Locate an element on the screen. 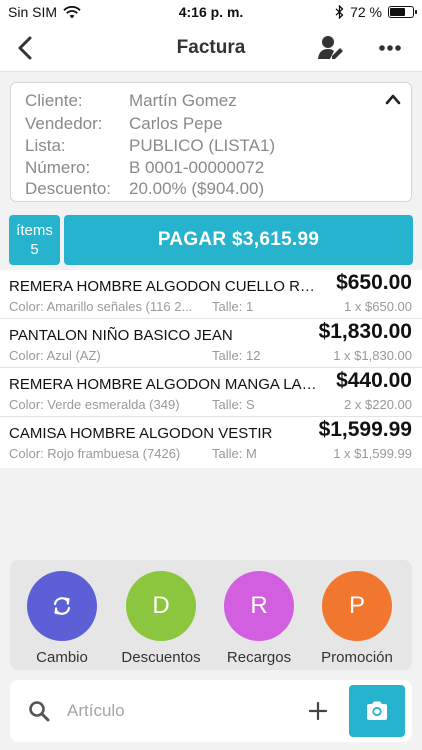 The width and height of the screenshot is (422, 750). item-unit-price: 1 x $650.00 is located at coordinates (378, 306).